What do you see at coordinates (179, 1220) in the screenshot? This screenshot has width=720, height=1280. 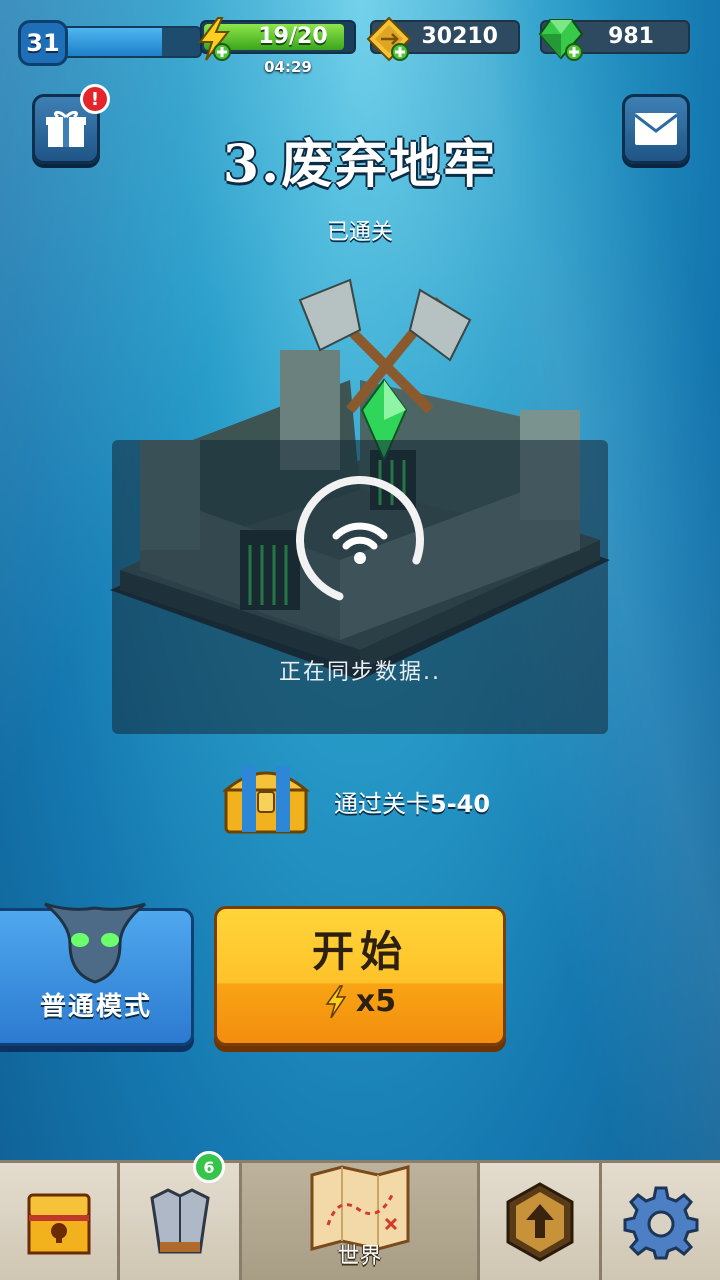 I see `armor-icon` at bounding box center [179, 1220].